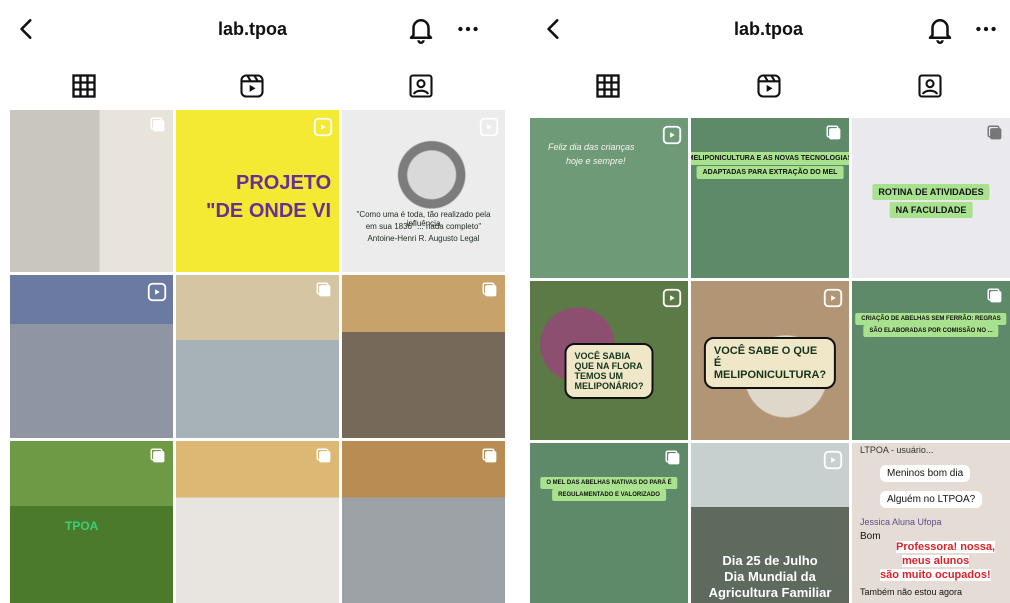  I want to click on post-text: Antoine-Henri R. Augusto Legal, so click(423, 238).